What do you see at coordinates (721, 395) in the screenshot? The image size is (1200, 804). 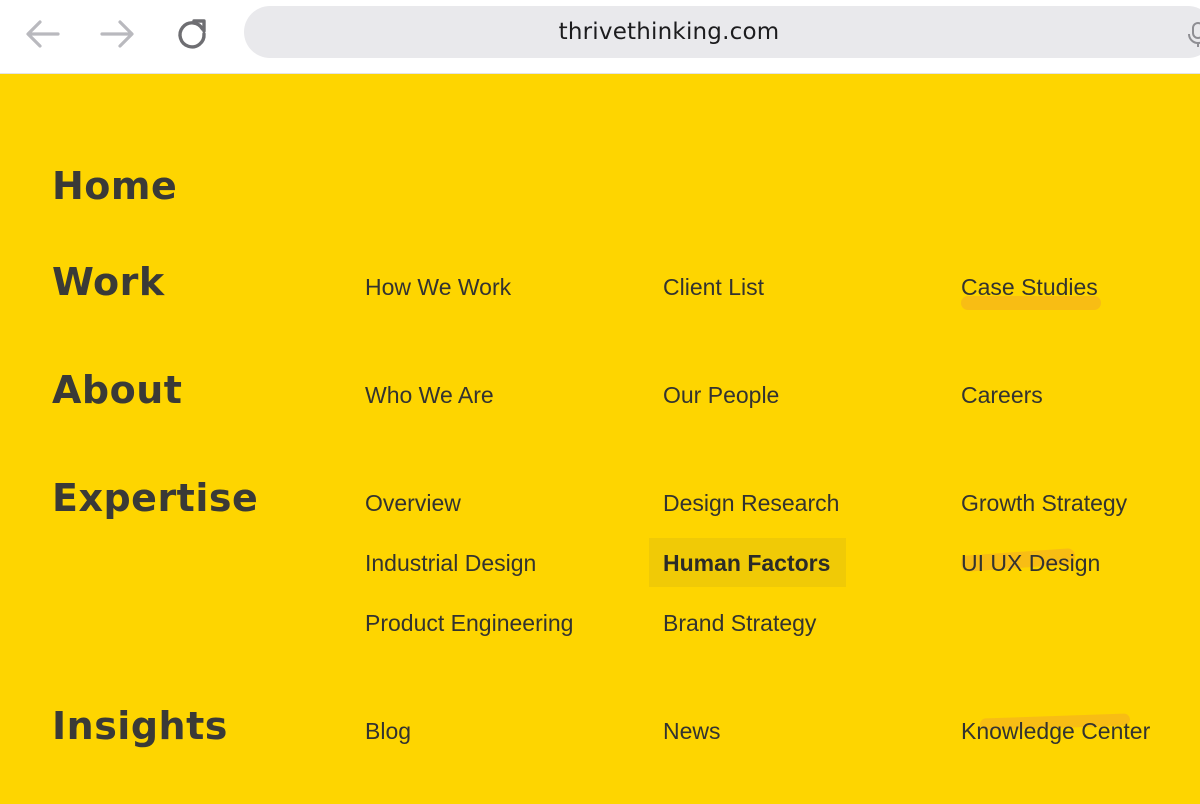 I see `link-our-people: Our People` at bounding box center [721, 395].